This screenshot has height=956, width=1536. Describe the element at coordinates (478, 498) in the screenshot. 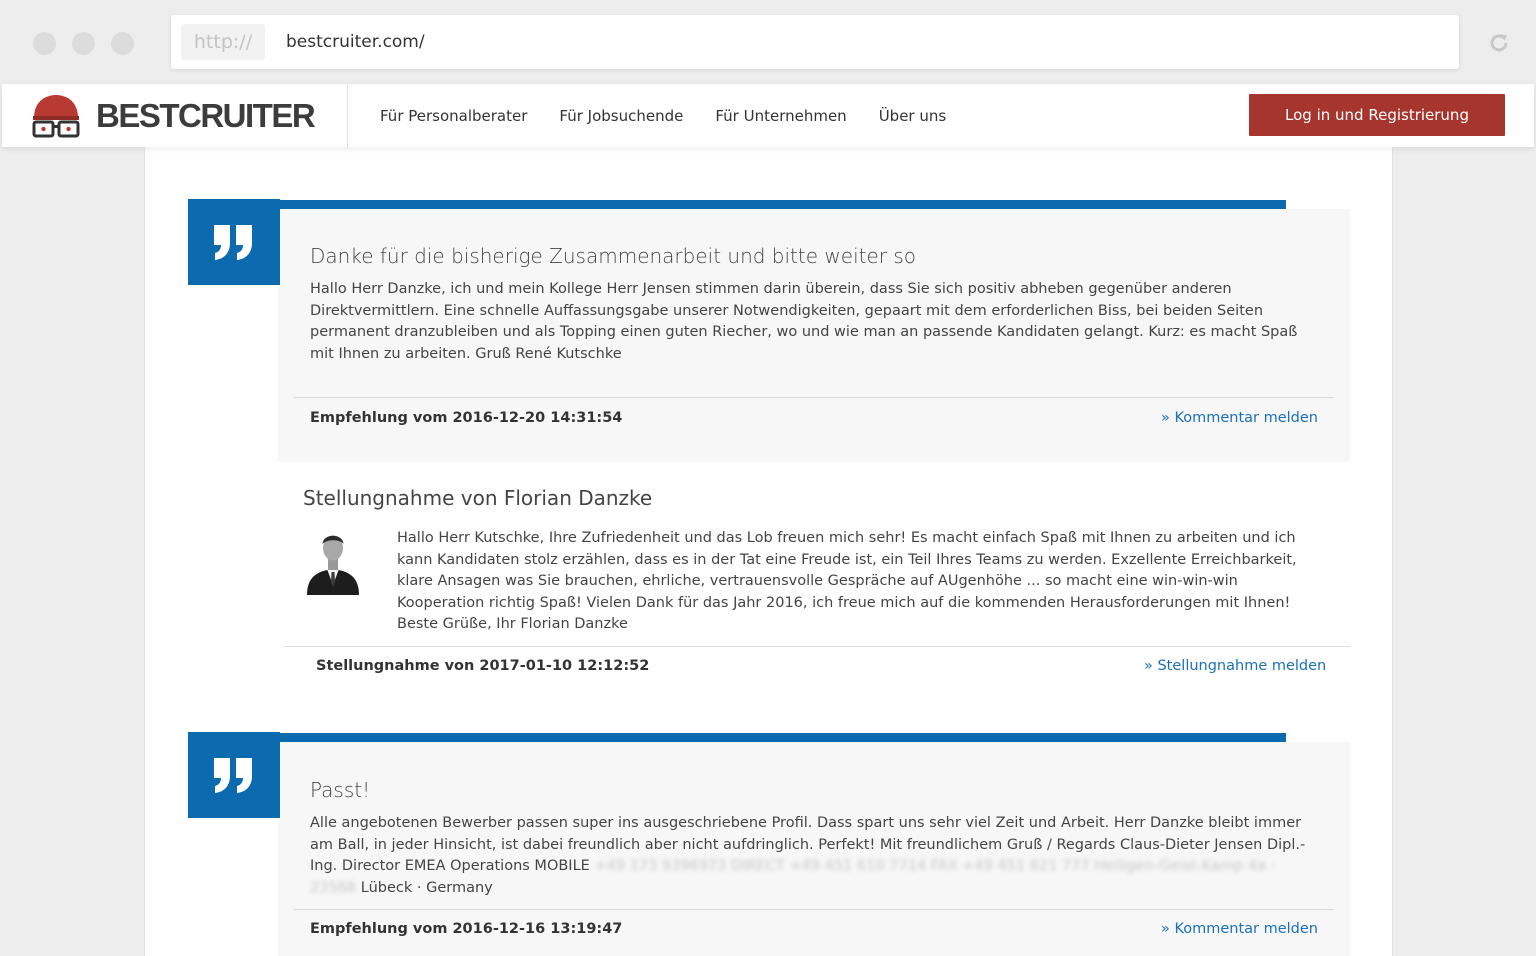

I see `response-title: Stellungnahme von Florian Danzke` at that location.